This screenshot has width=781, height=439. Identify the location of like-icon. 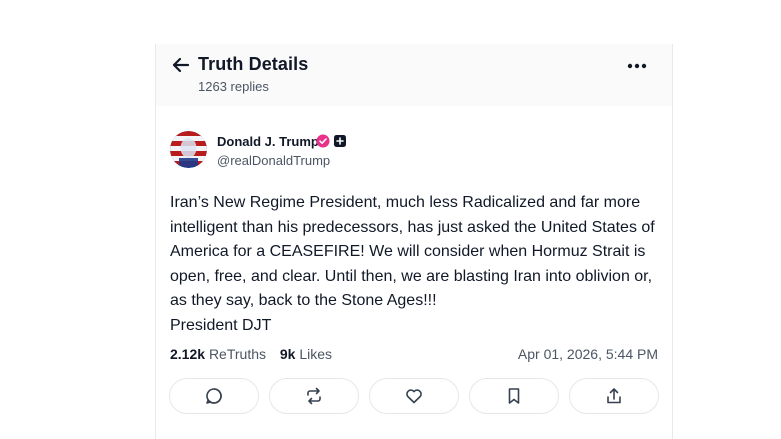
(414, 396).